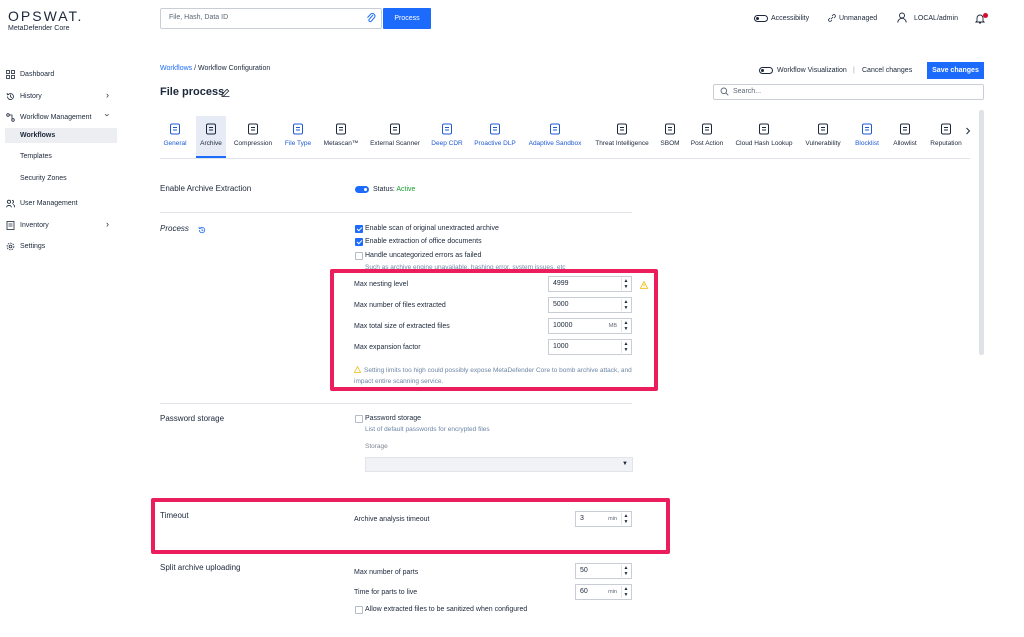 This screenshot has width=1024, height=637. What do you see at coordinates (359, 256) in the screenshot?
I see `handle-uncategorized-errors-checkbox` at bounding box center [359, 256].